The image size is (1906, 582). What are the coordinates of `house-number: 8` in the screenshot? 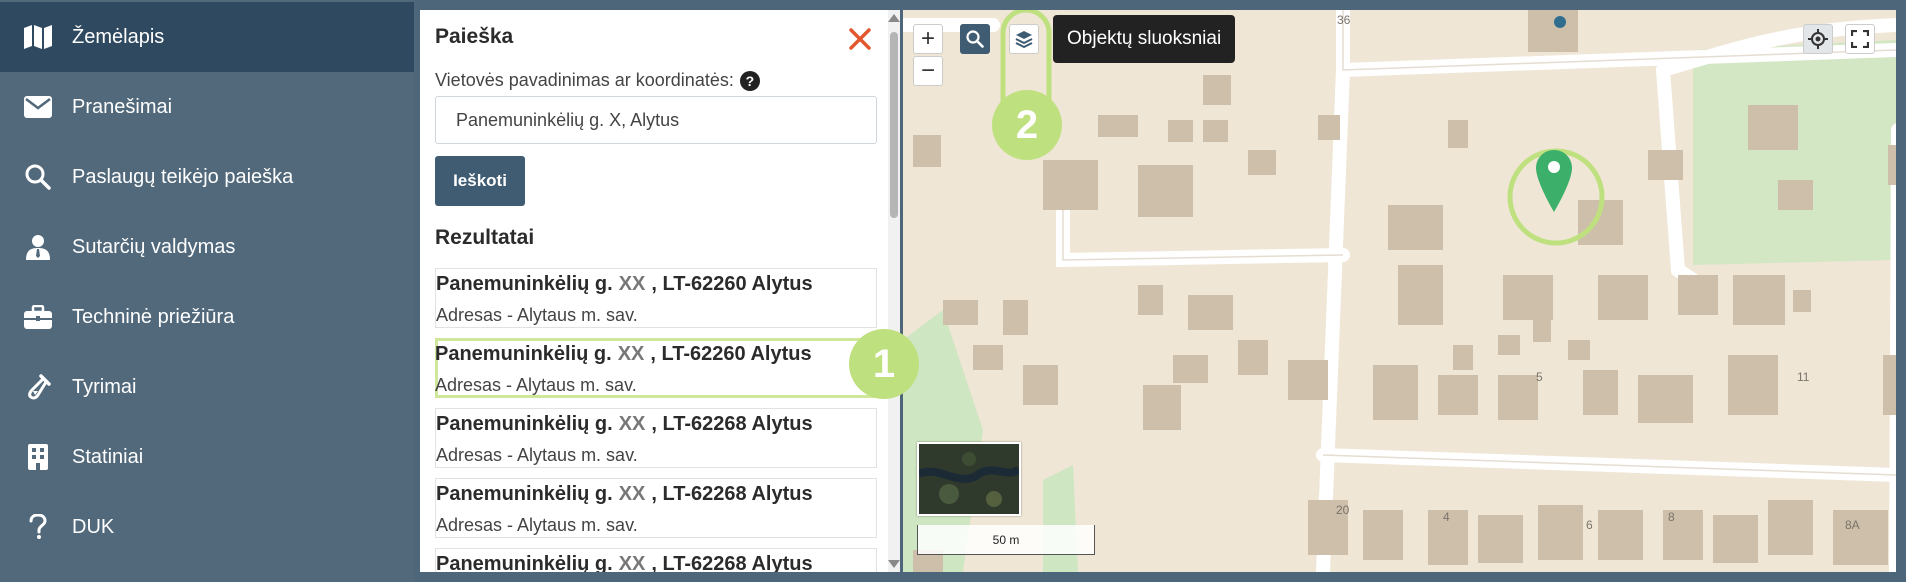 It's located at (1671, 517).